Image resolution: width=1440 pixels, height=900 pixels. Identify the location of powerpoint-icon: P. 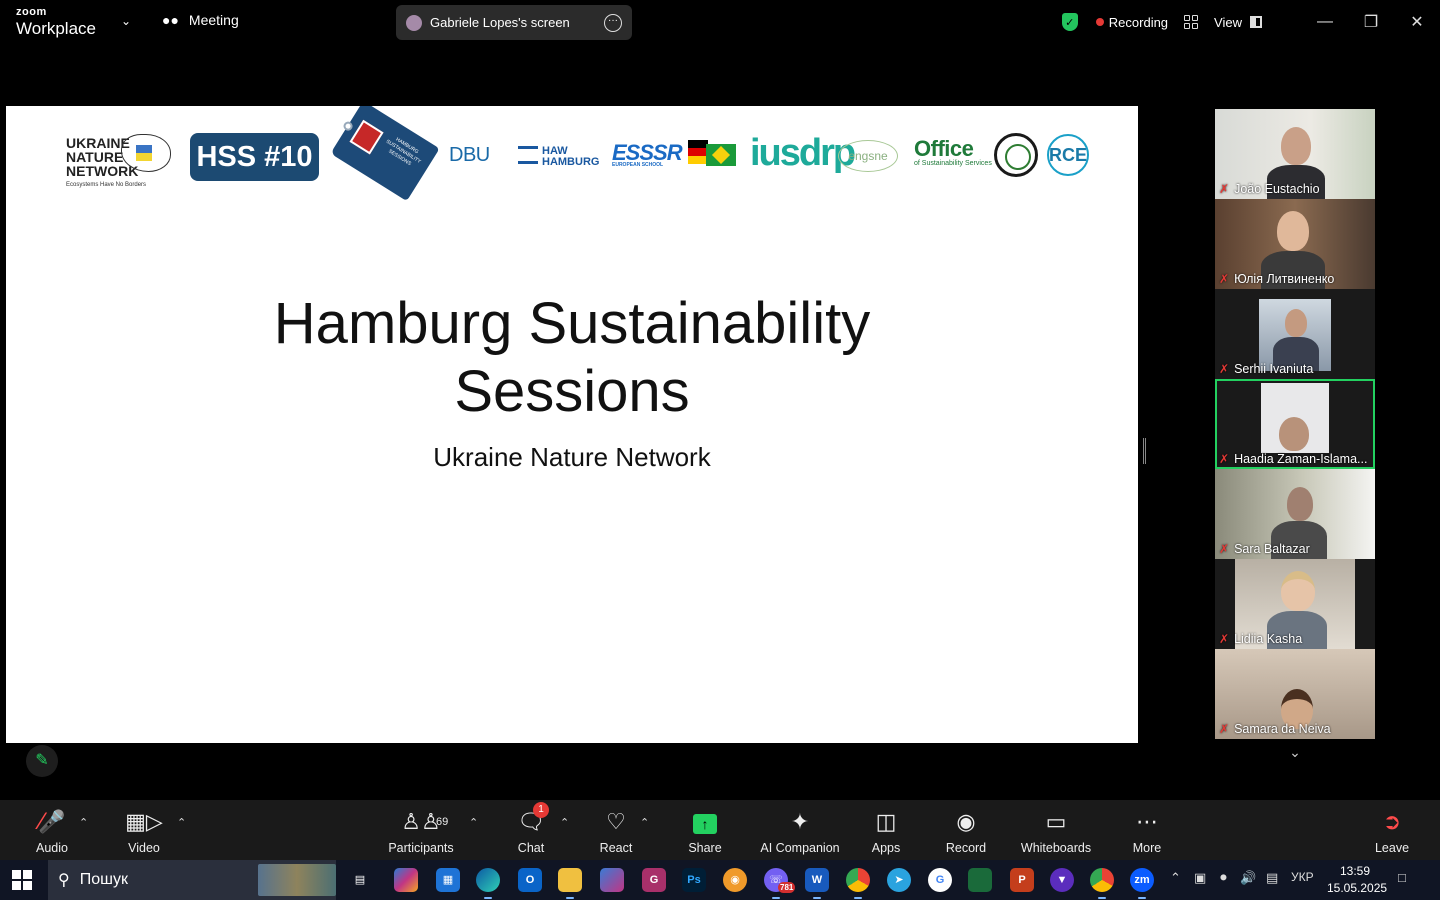
(1022, 880).